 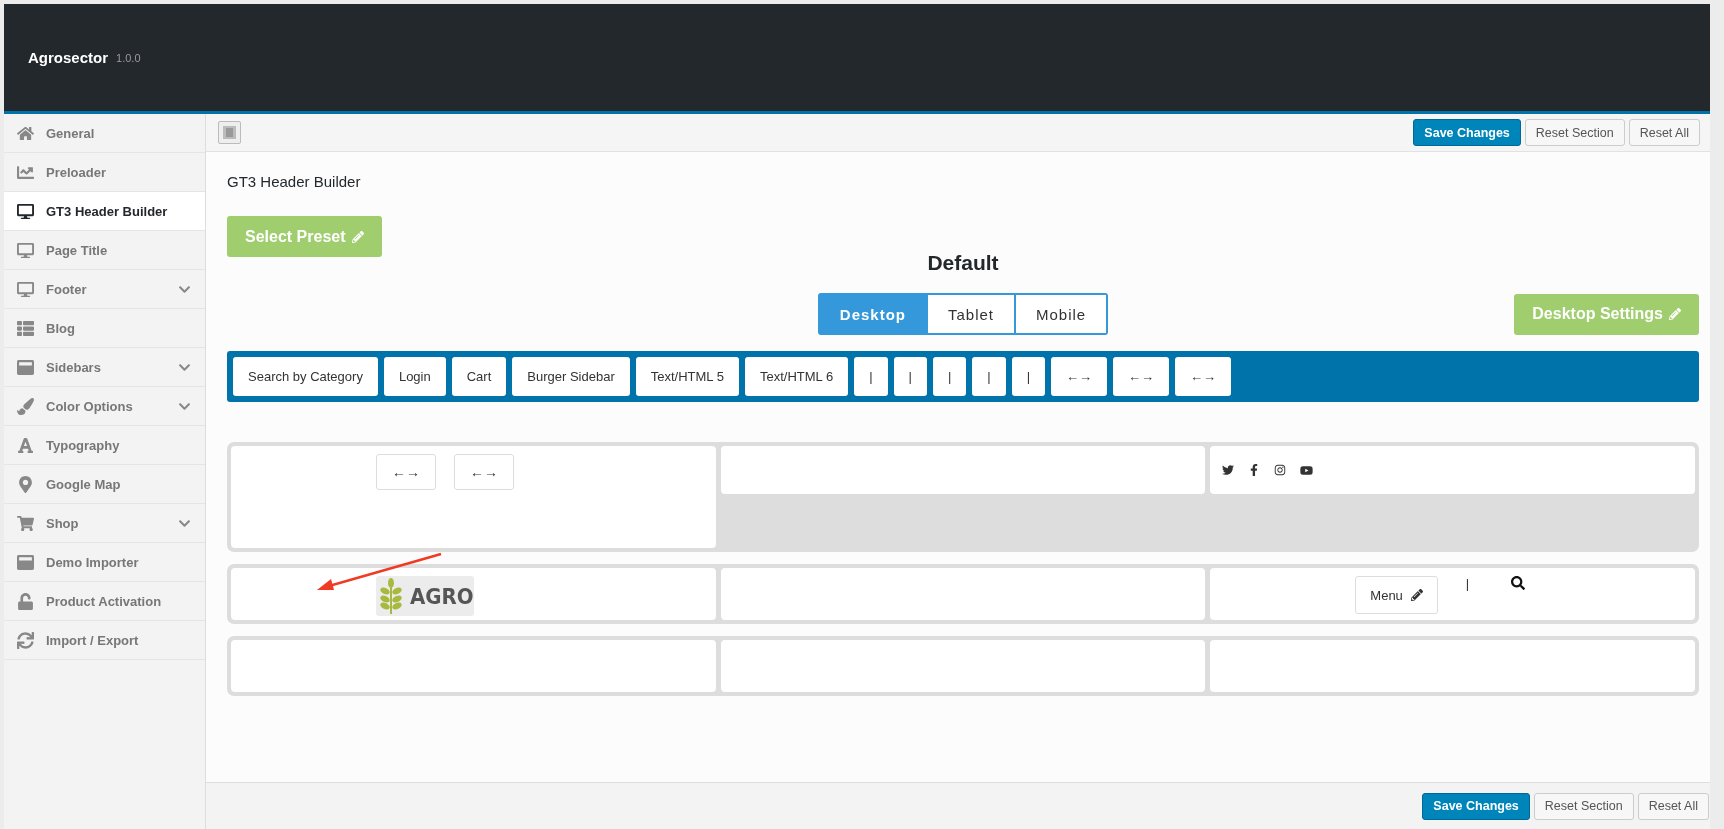 What do you see at coordinates (305, 376) in the screenshot?
I see `palette-element: Search by Category` at bounding box center [305, 376].